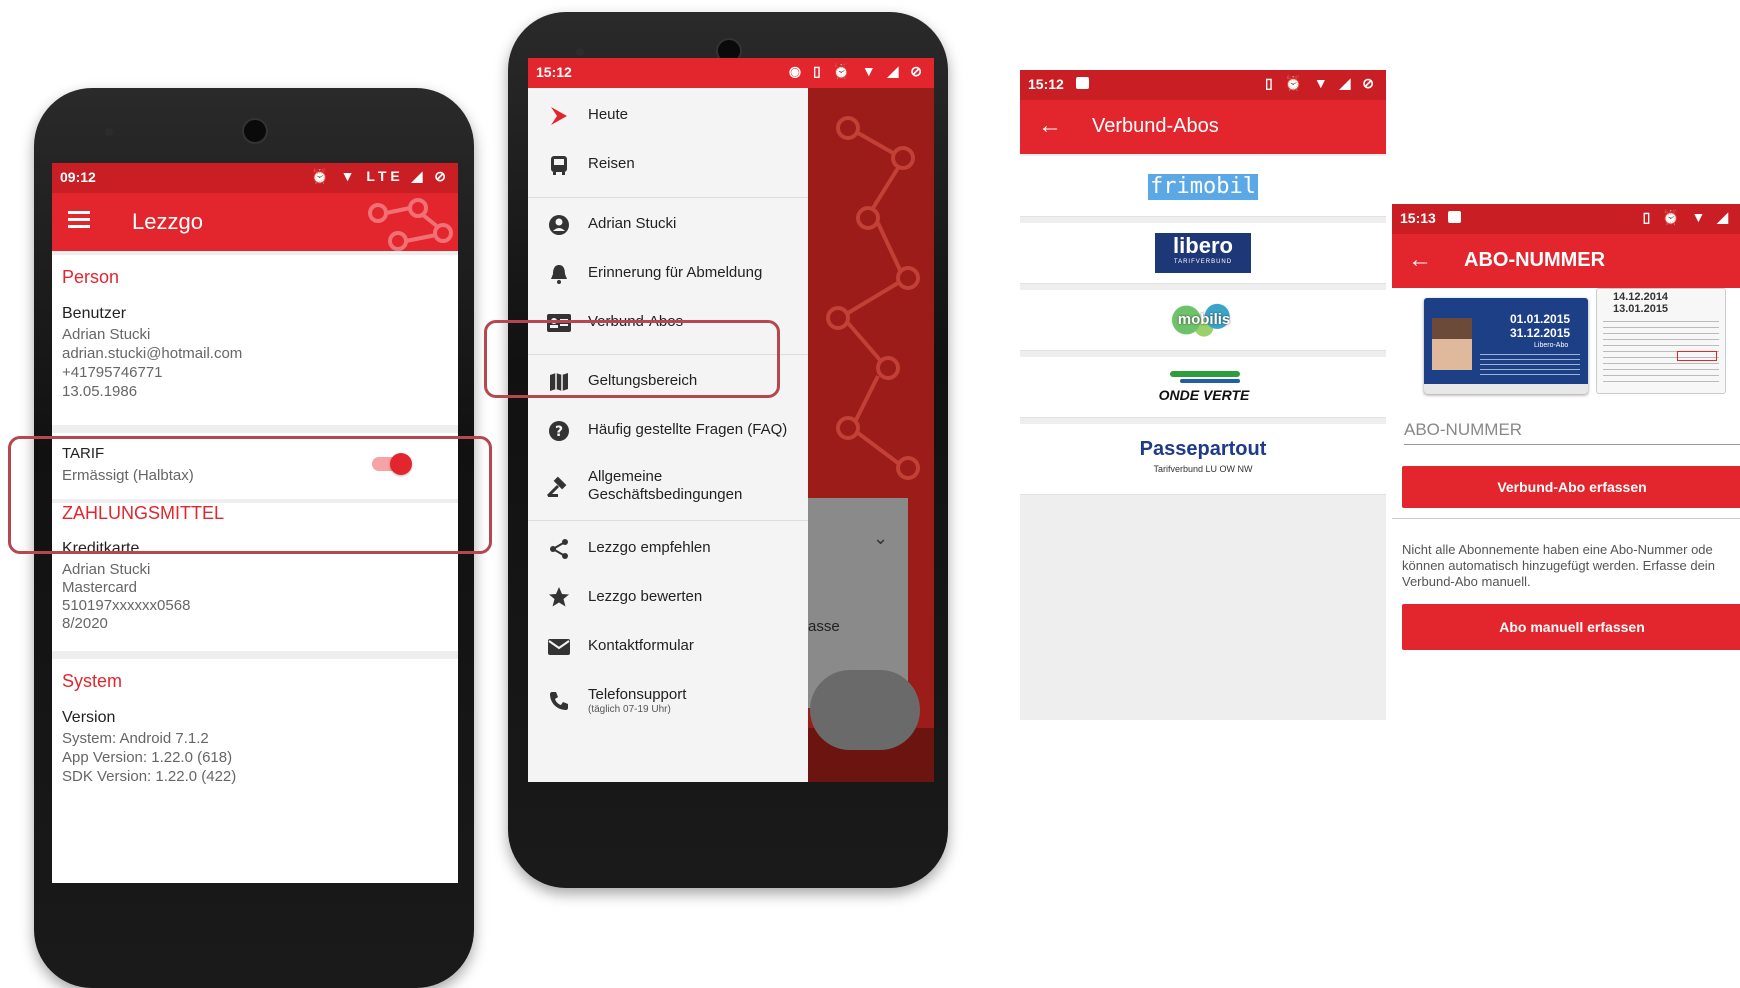 This screenshot has height=988, width=1740. I want to click on status-bar: 15:12 ▯ ⏰ ▼ ◢ ⊘, so click(1203, 85).